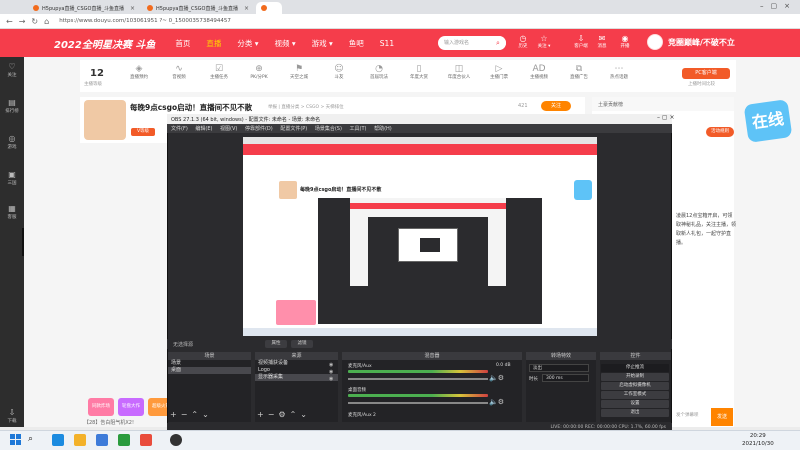 This screenshot has width=800, height=450. I want to click on edge-icon, so click(58, 440).